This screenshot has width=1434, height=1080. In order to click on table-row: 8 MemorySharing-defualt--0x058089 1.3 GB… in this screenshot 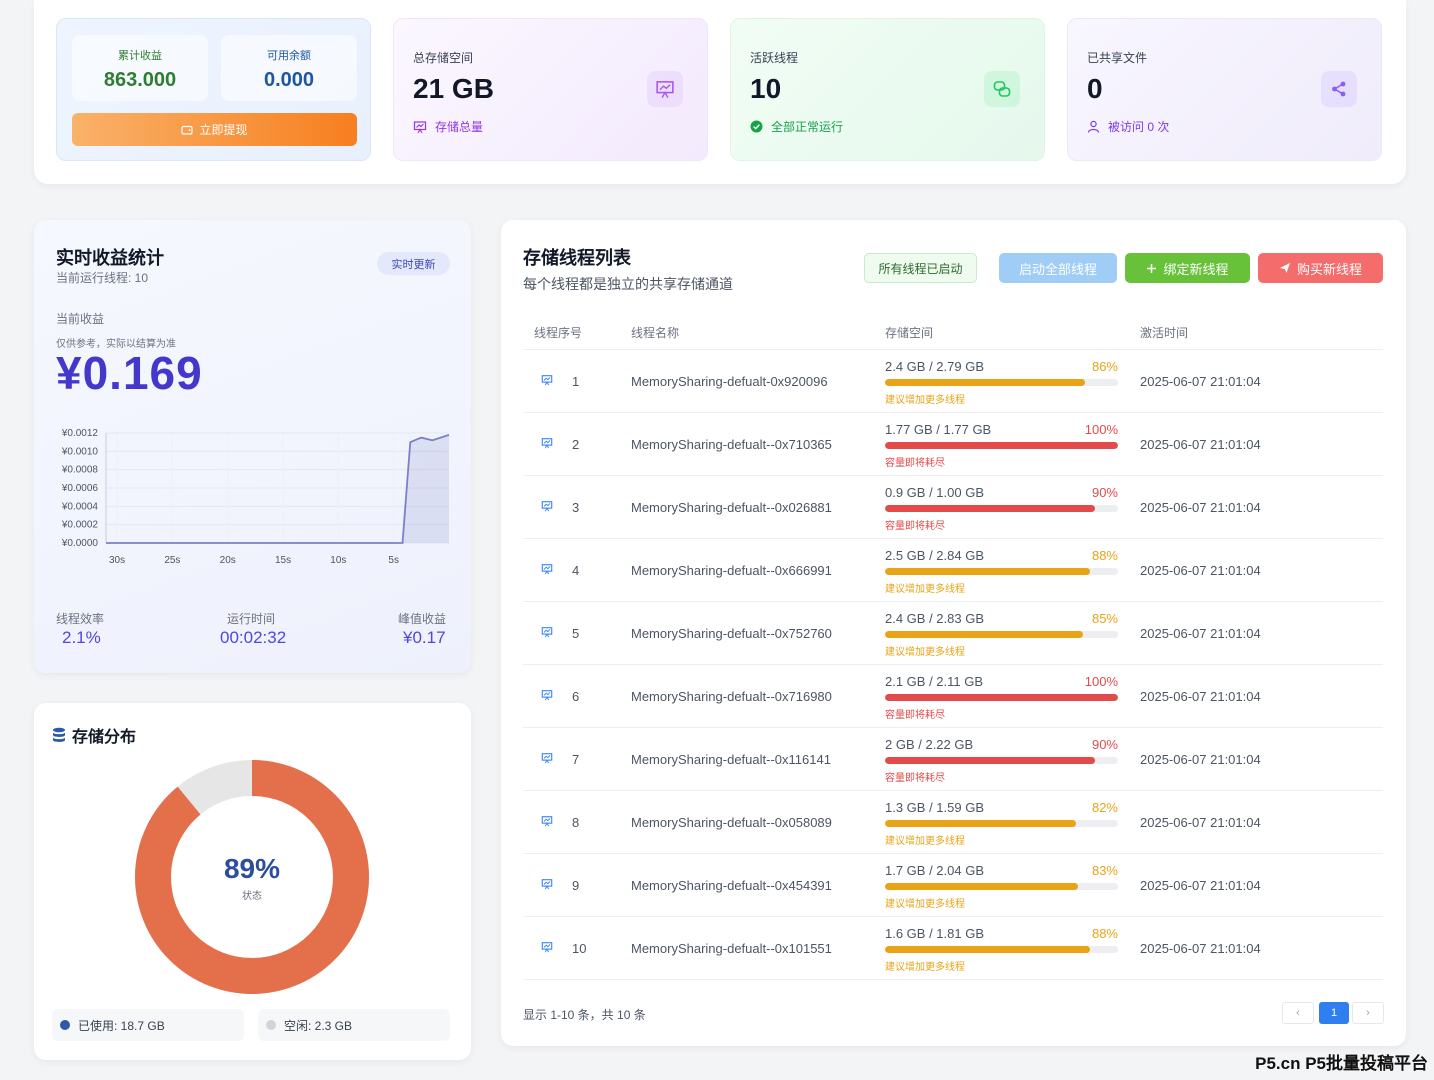, I will do `click(953, 822)`.